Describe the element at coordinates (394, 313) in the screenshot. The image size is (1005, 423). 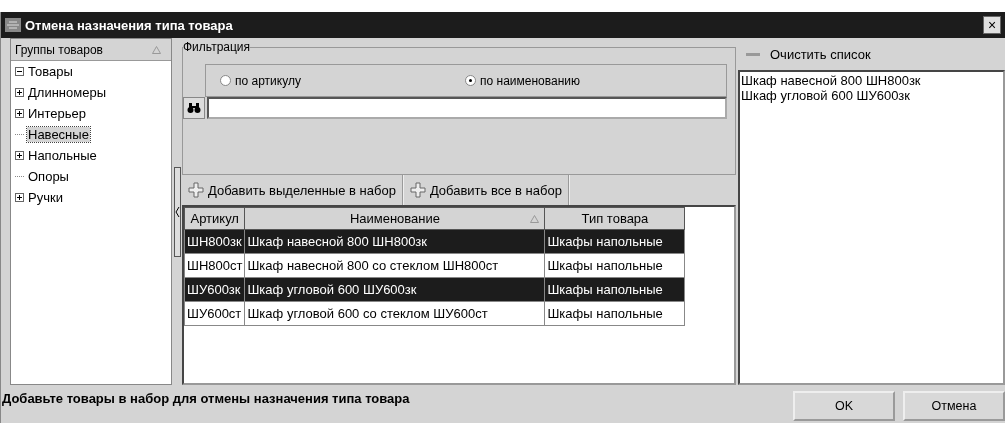
I see `table-cell: Шкаф угловой 600 со стеклом ШУ600ст` at that location.